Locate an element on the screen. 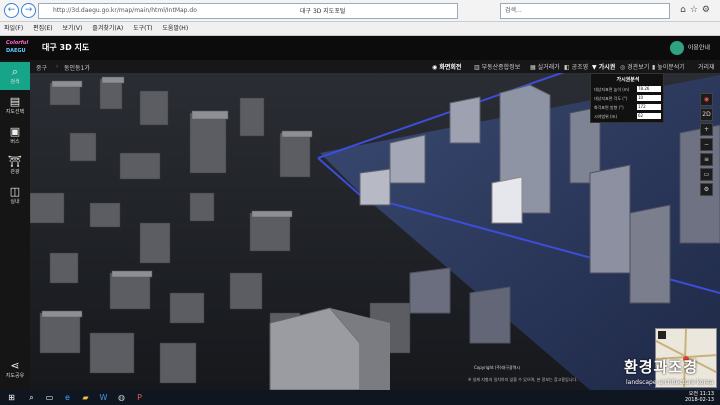 This screenshot has width=720, height=405. layer-icon: ≡ is located at coordinates (706, 159).